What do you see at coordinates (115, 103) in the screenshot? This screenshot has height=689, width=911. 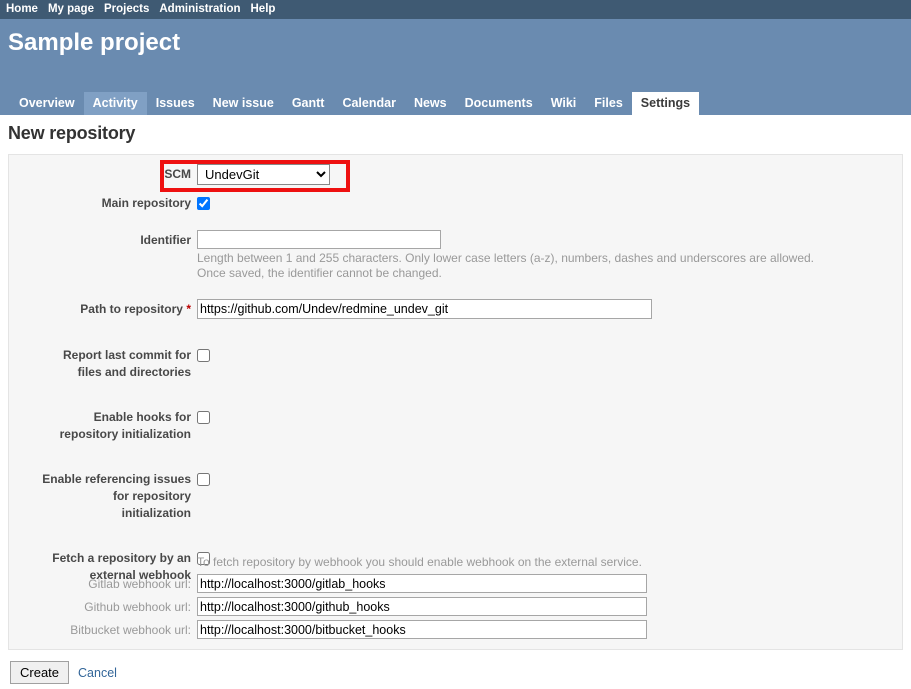 I see `tab-activity: Activity` at bounding box center [115, 103].